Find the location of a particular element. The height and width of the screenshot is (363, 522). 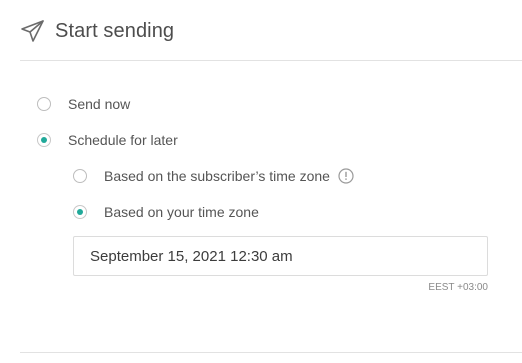

schedule-later-option: Schedule for later is located at coordinates (107, 140).